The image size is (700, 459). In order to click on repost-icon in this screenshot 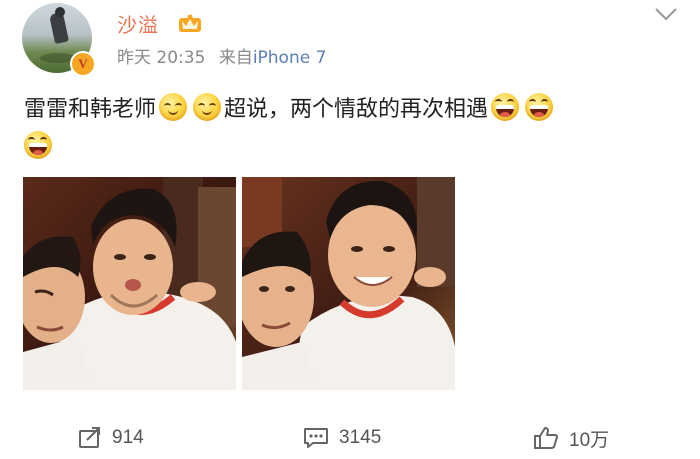, I will do `click(89, 437)`.